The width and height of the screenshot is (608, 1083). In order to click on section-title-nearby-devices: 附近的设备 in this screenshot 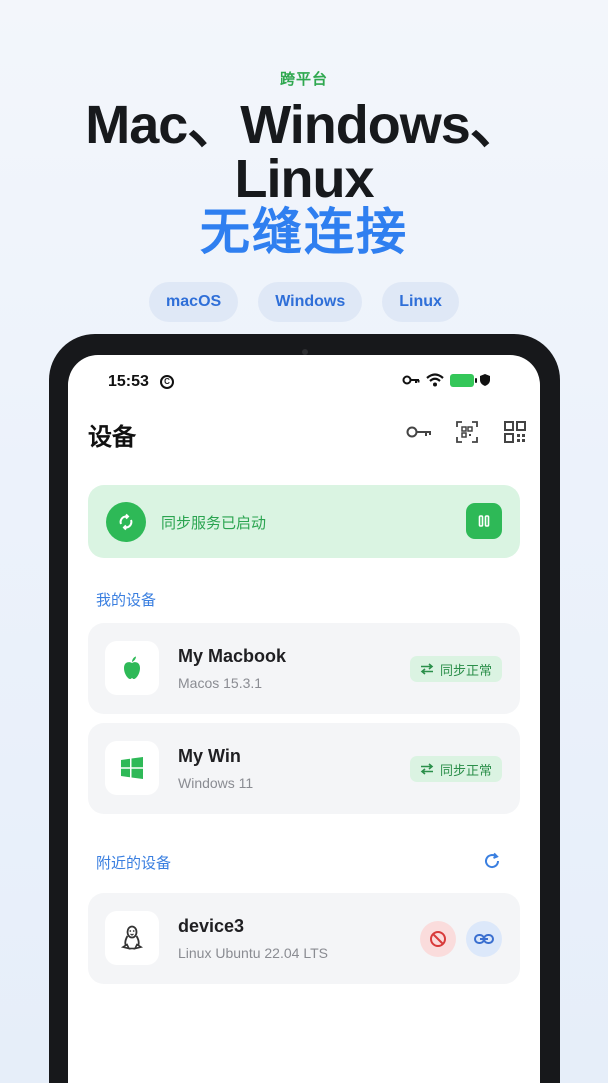, I will do `click(134, 863)`.